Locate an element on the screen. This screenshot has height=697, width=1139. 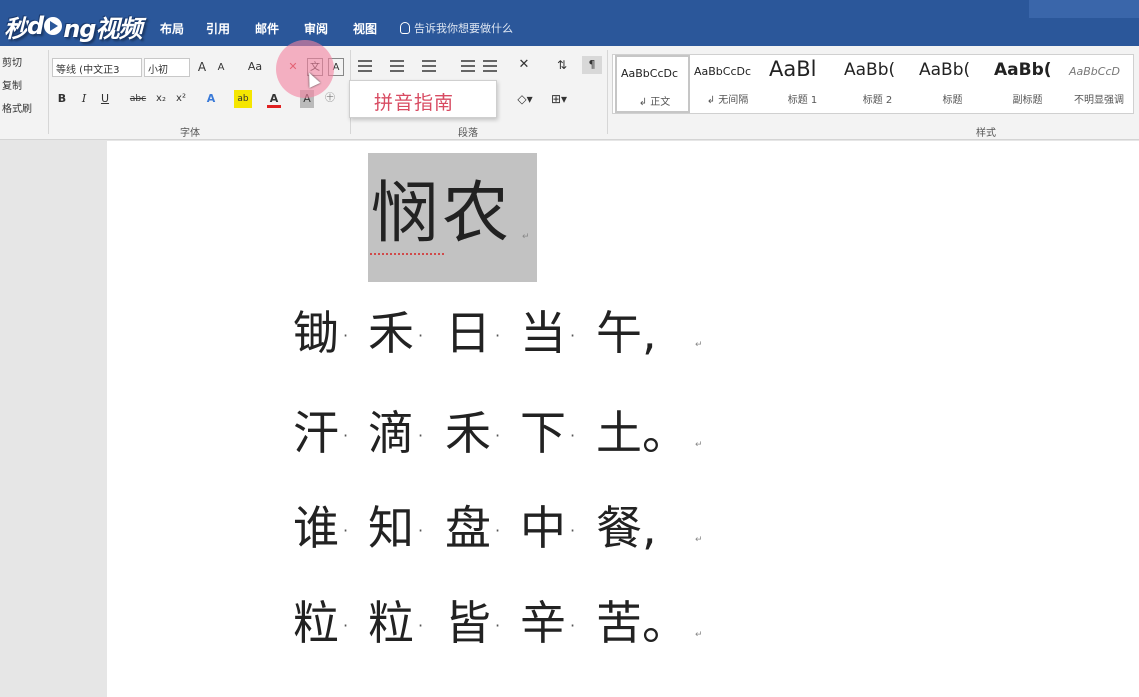
font-size-select: 小初 is located at coordinates (167, 67).